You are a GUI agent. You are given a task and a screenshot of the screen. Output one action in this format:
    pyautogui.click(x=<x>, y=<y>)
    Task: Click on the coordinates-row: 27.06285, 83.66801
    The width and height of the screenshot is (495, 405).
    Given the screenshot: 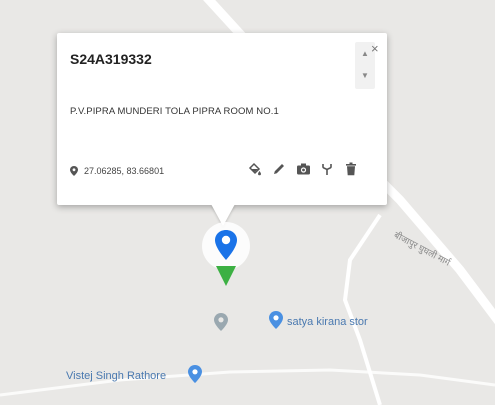 What is the action you would take?
    pyautogui.click(x=117, y=171)
    